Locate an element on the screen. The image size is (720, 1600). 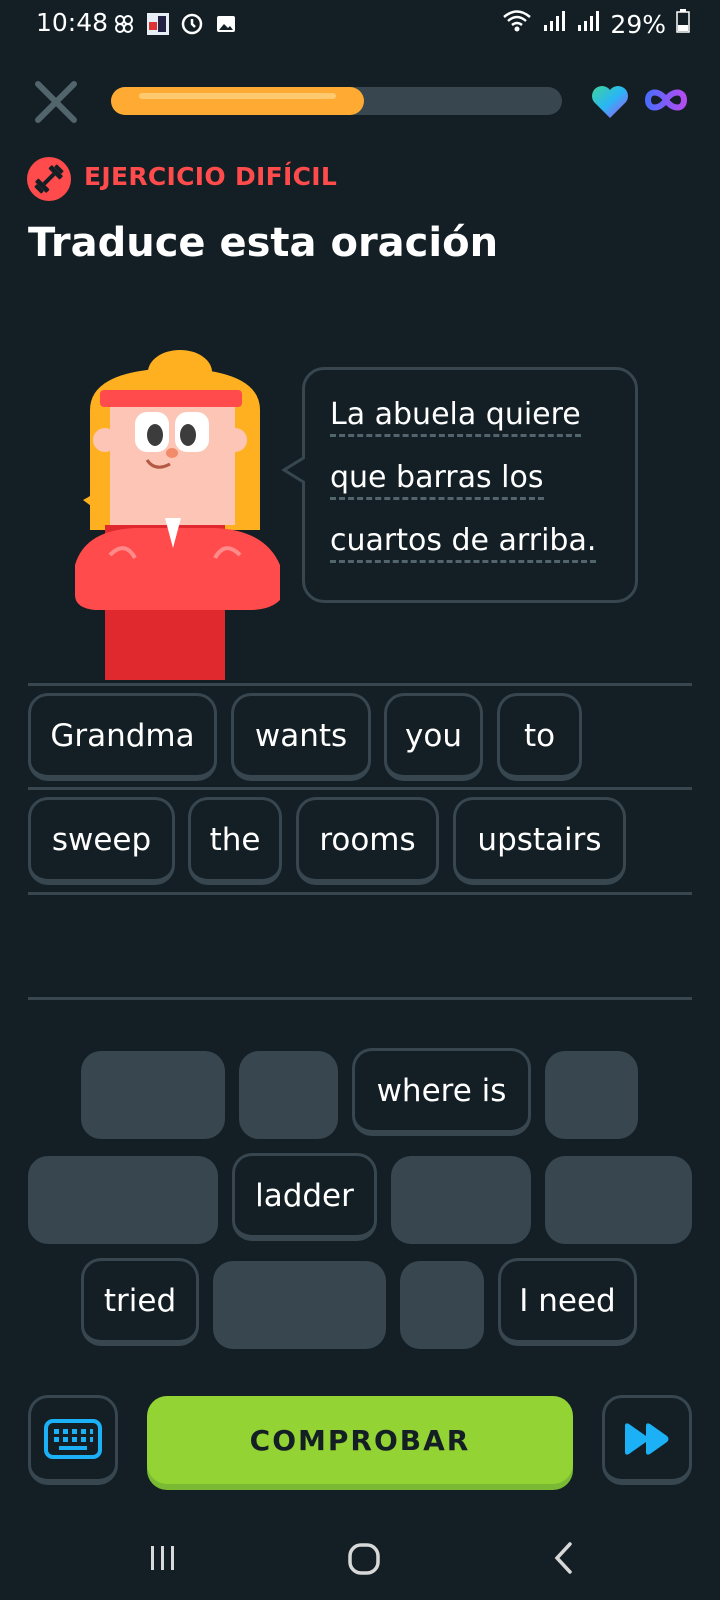
progress-bar is located at coordinates (336, 101).